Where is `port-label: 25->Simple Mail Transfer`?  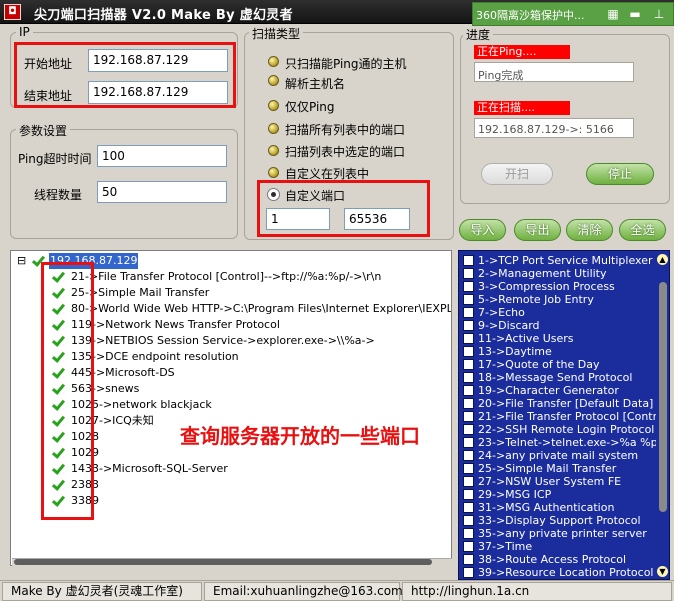 port-label: 25->Simple Mail Transfer is located at coordinates (547, 468).